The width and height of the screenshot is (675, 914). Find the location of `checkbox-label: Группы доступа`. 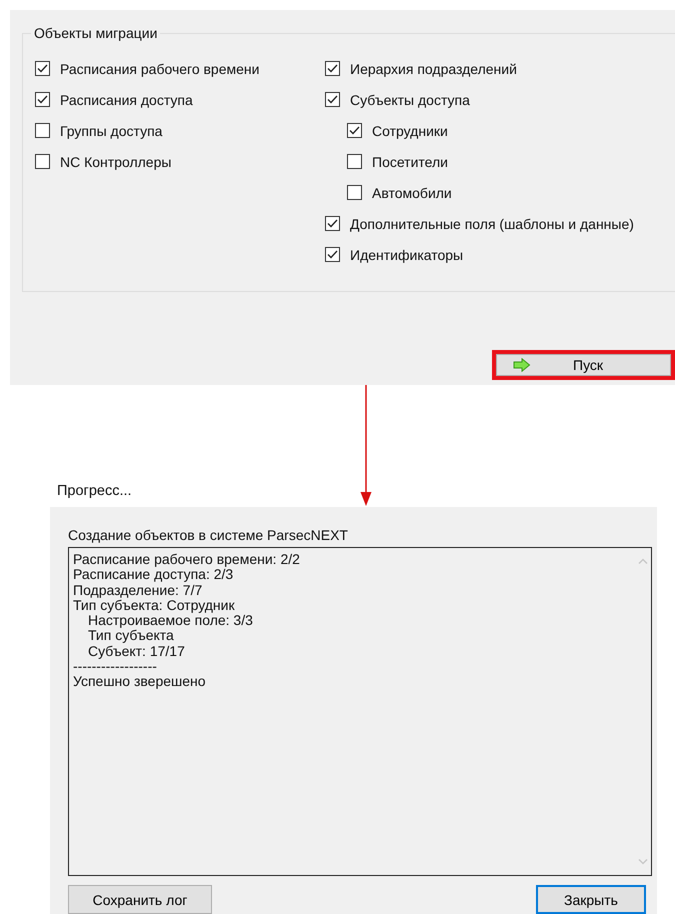

checkbox-label: Группы доступа is located at coordinates (111, 130).